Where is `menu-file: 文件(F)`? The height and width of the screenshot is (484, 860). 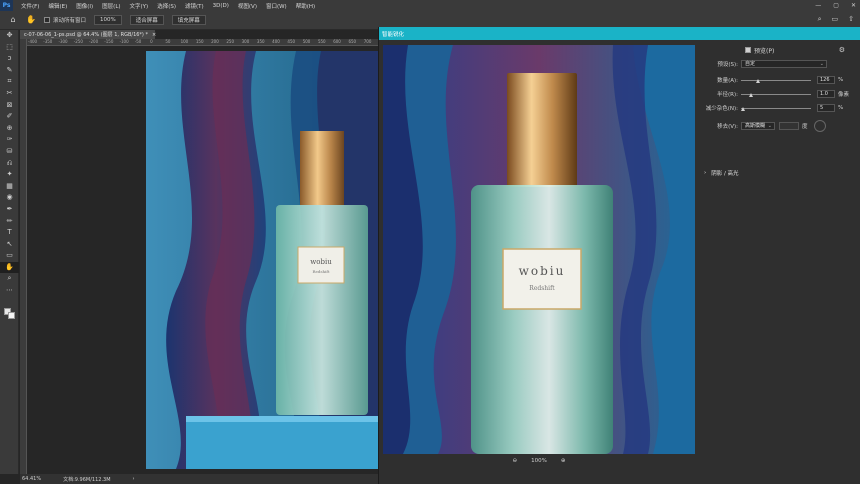 menu-file: 文件(F) is located at coordinates (30, 6).